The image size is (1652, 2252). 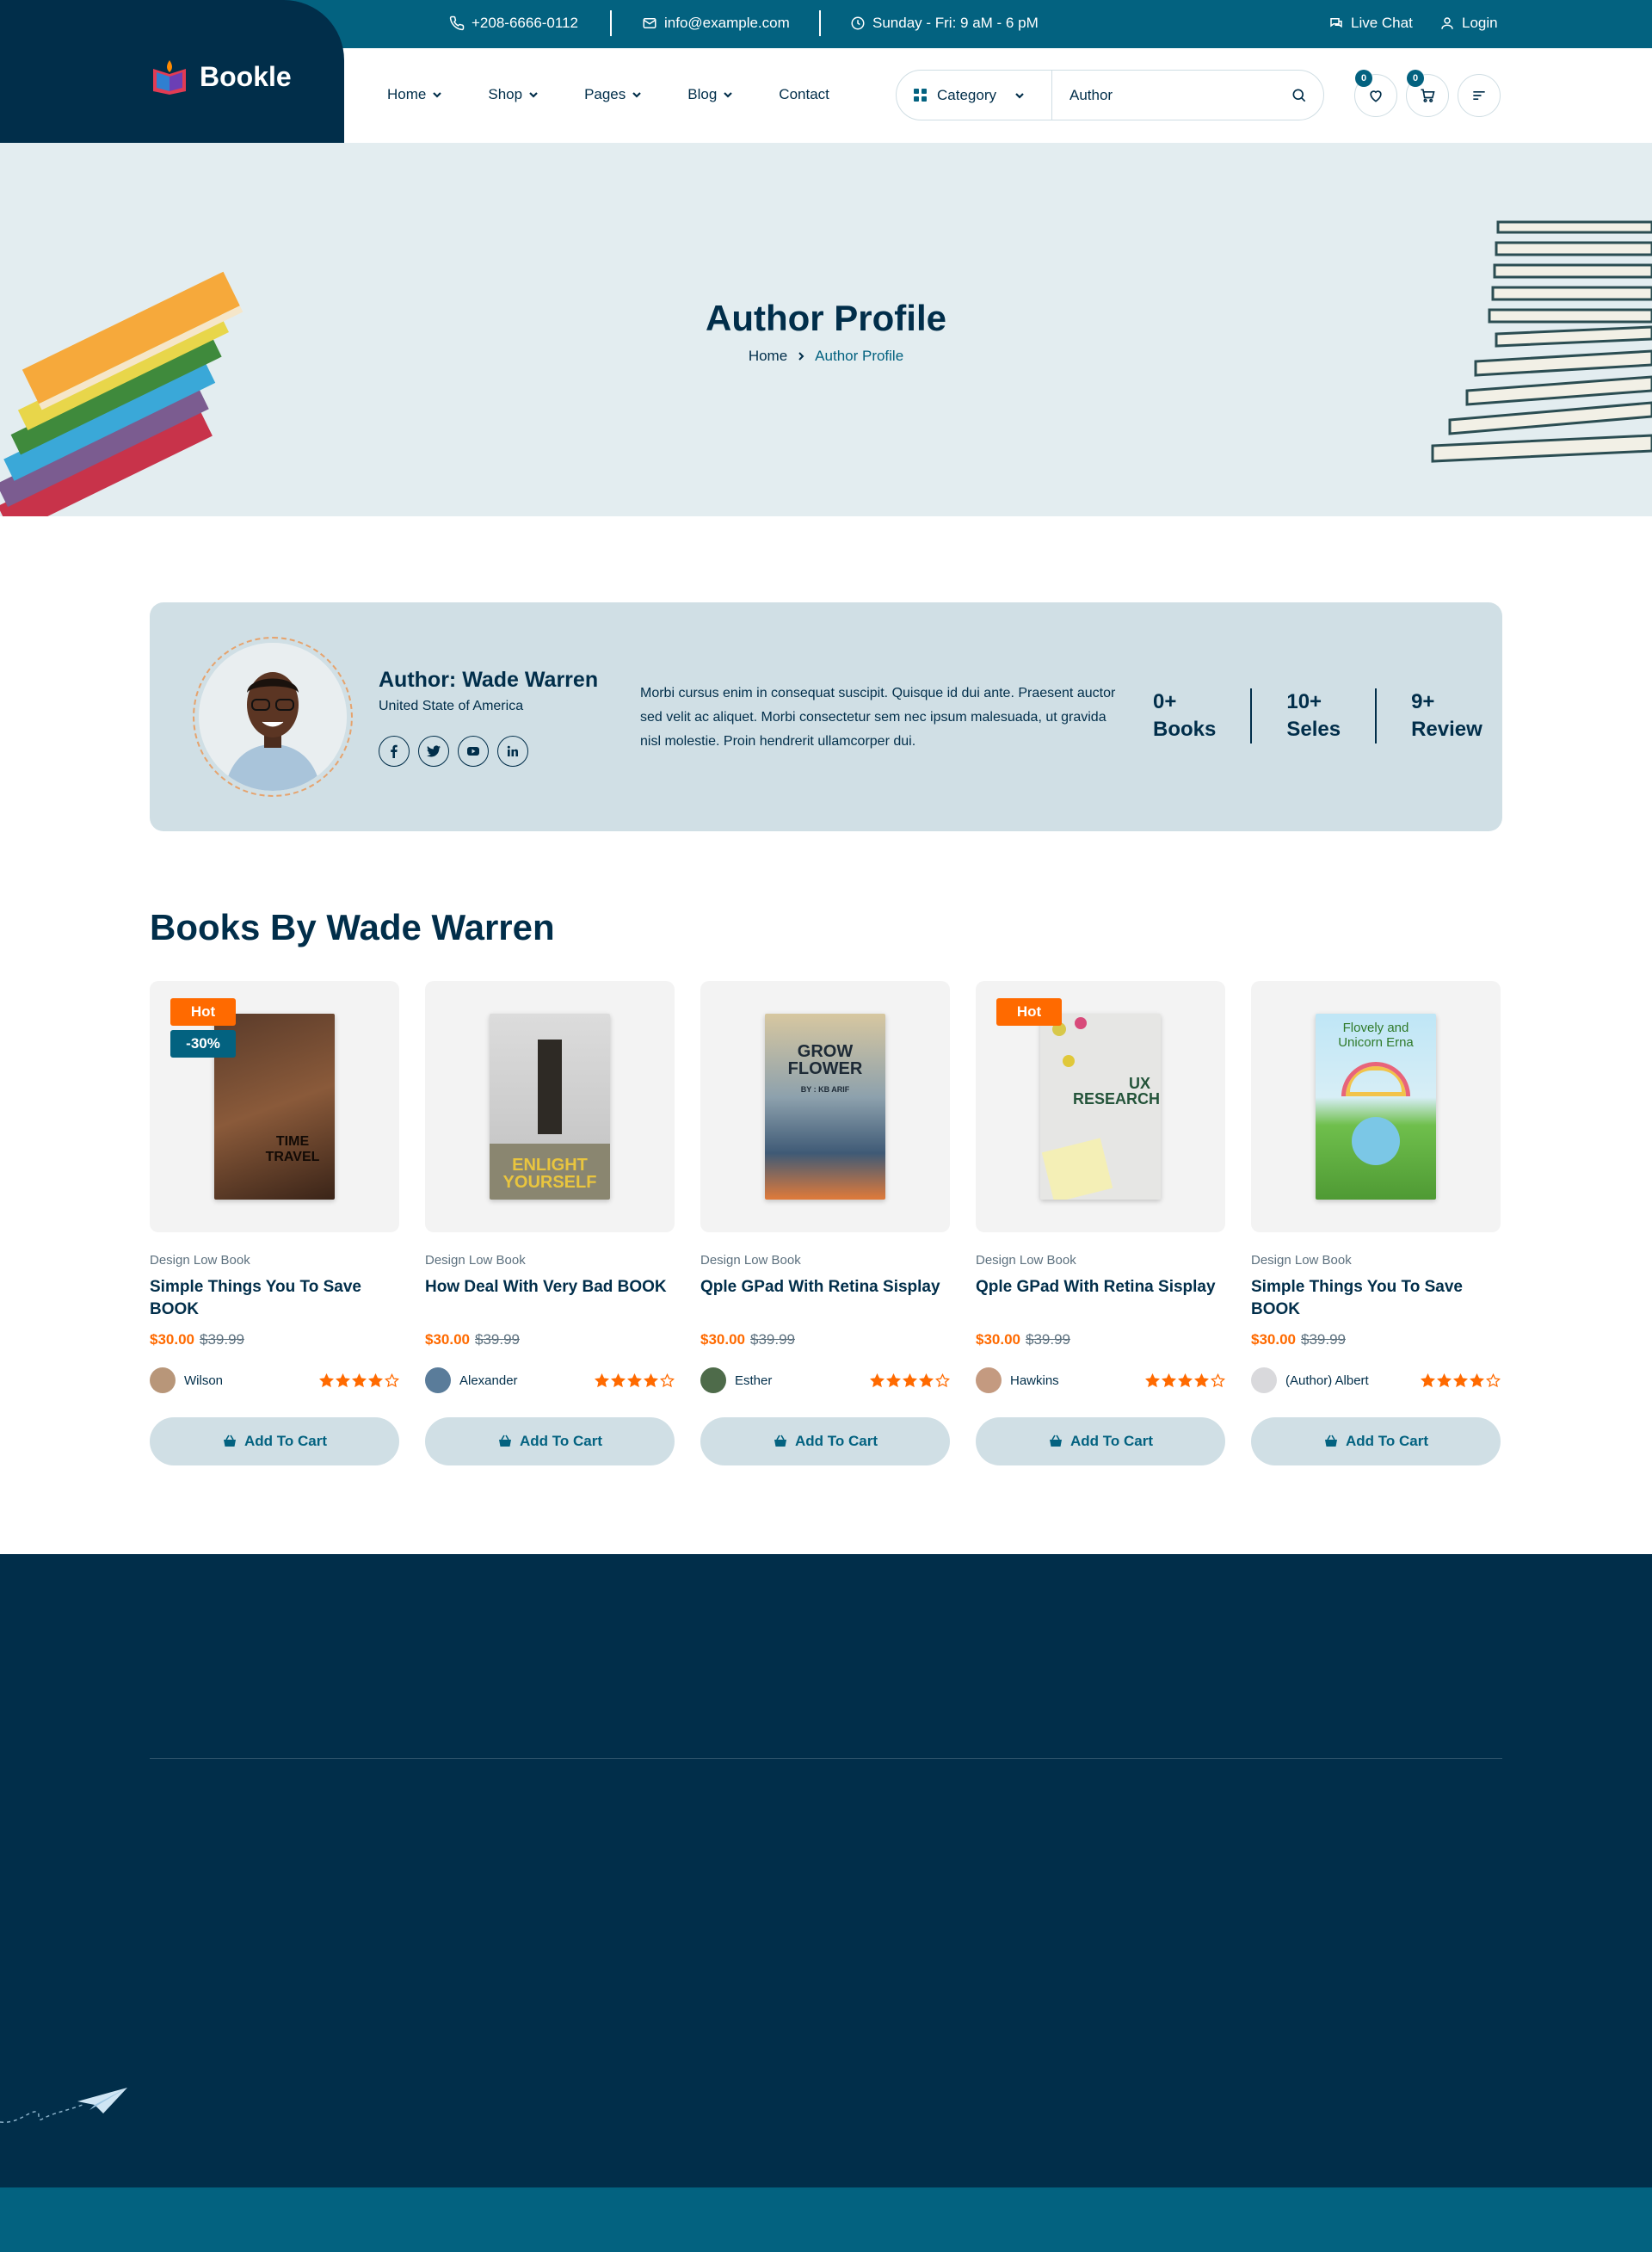 I want to click on hours-text: Sunday - Fri: 9 aM - 6 pM, so click(x=955, y=23).